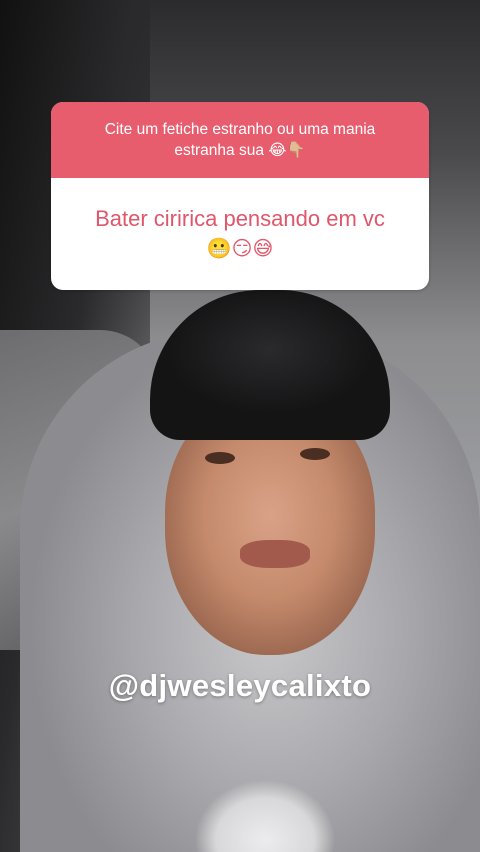  I want to click on answer-text: Bater ciririca pensando em vc, so click(240, 218).